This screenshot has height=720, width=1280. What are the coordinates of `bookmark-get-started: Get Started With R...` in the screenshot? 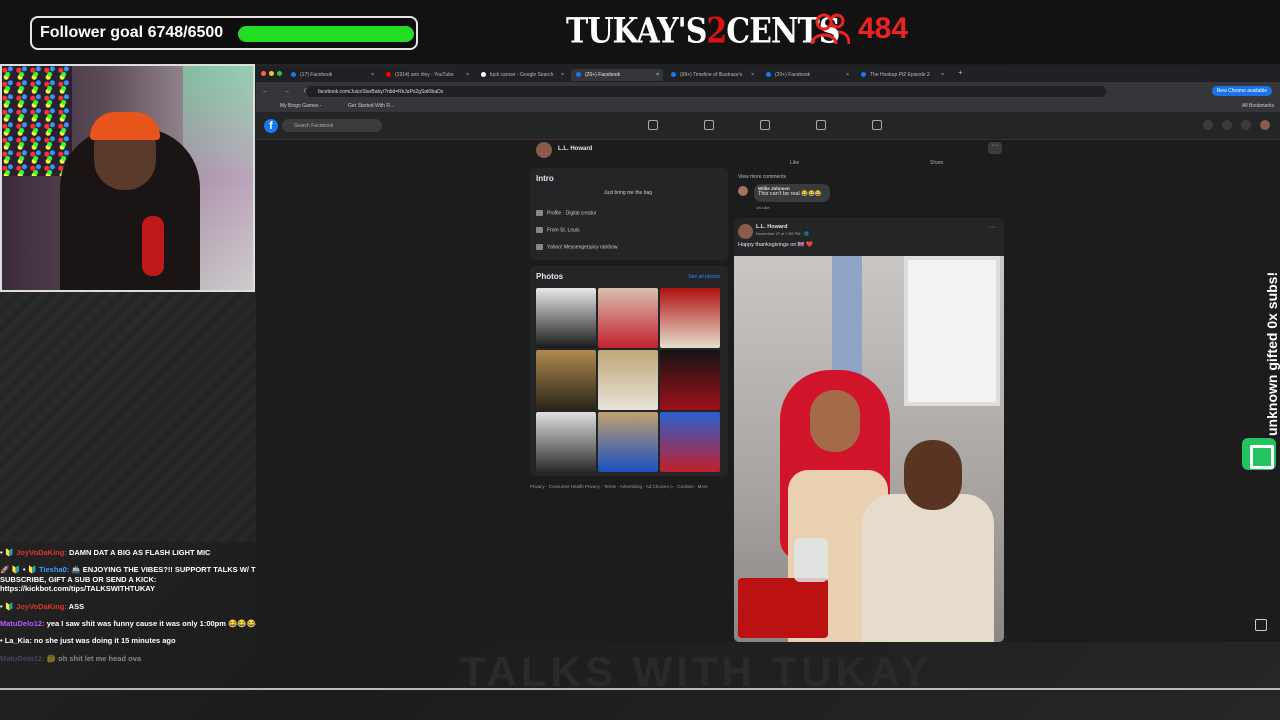 It's located at (371, 106).